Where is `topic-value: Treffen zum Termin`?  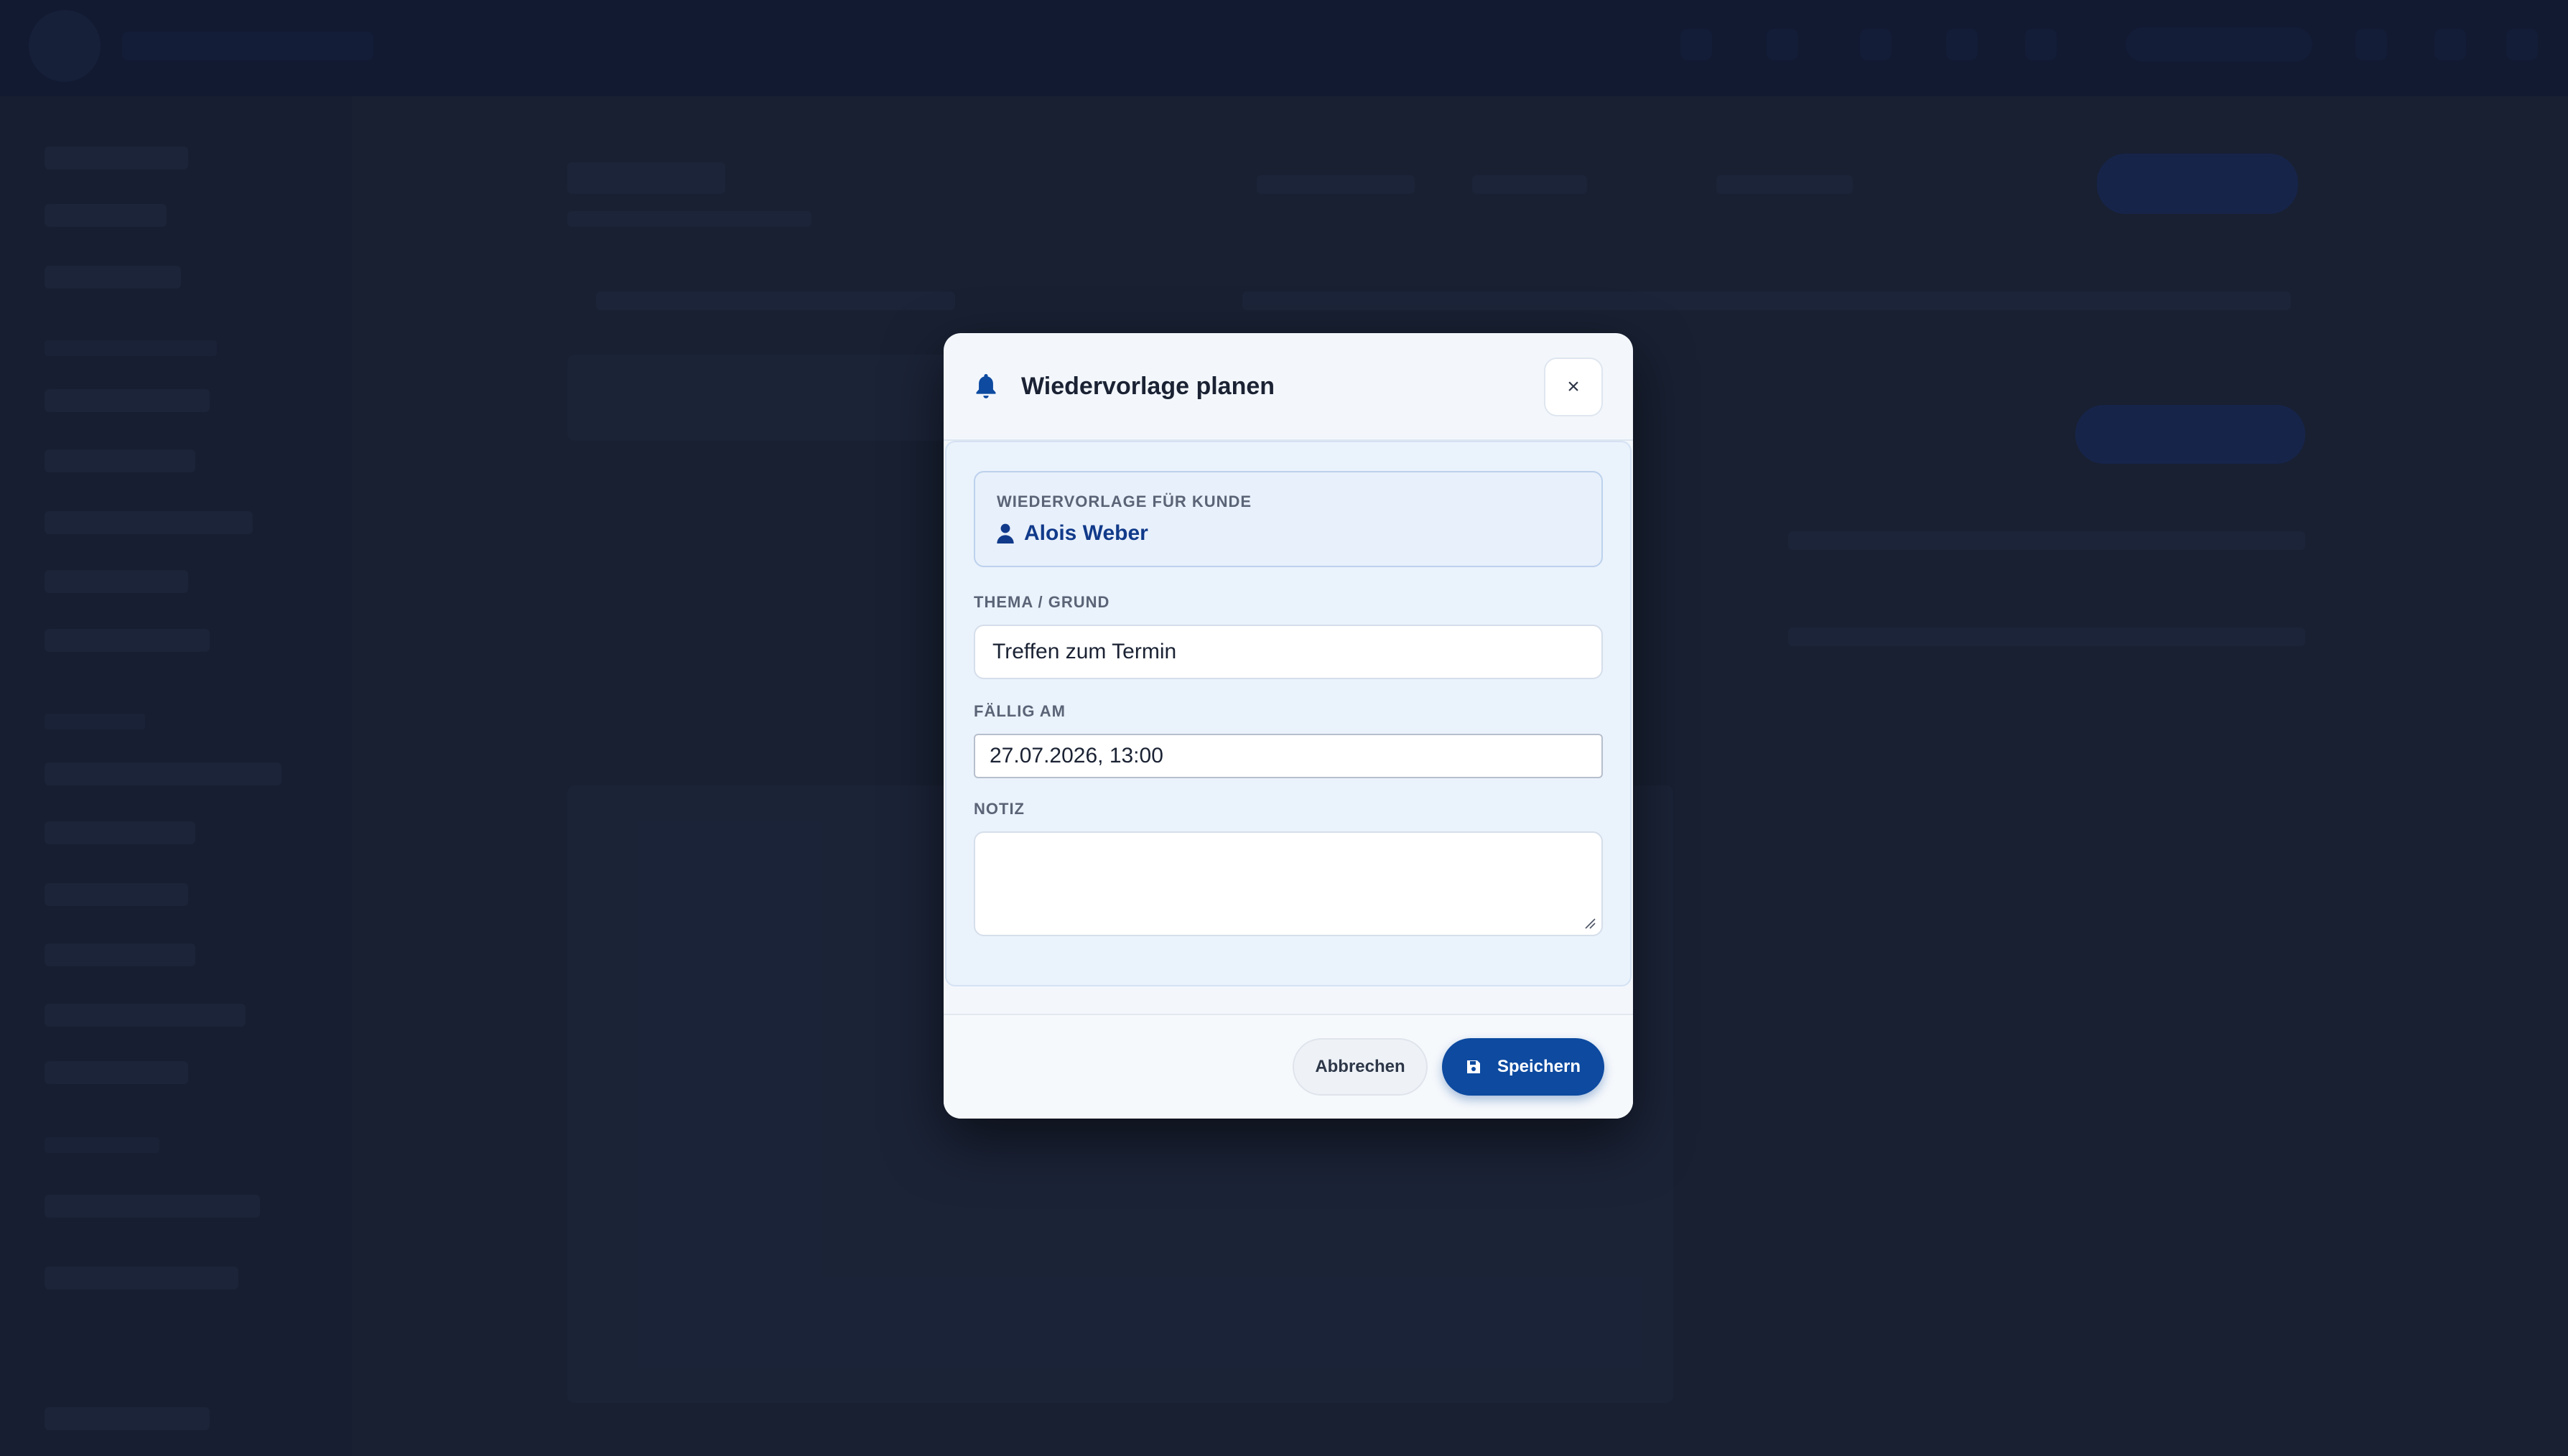
topic-value: Treffen zum Termin is located at coordinates (1084, 651).